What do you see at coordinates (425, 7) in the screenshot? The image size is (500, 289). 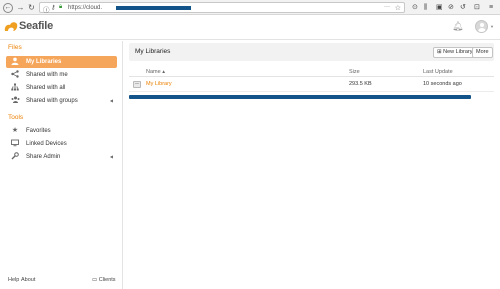 I see `library-icon: ⫼` at bounding box center [425, 7].